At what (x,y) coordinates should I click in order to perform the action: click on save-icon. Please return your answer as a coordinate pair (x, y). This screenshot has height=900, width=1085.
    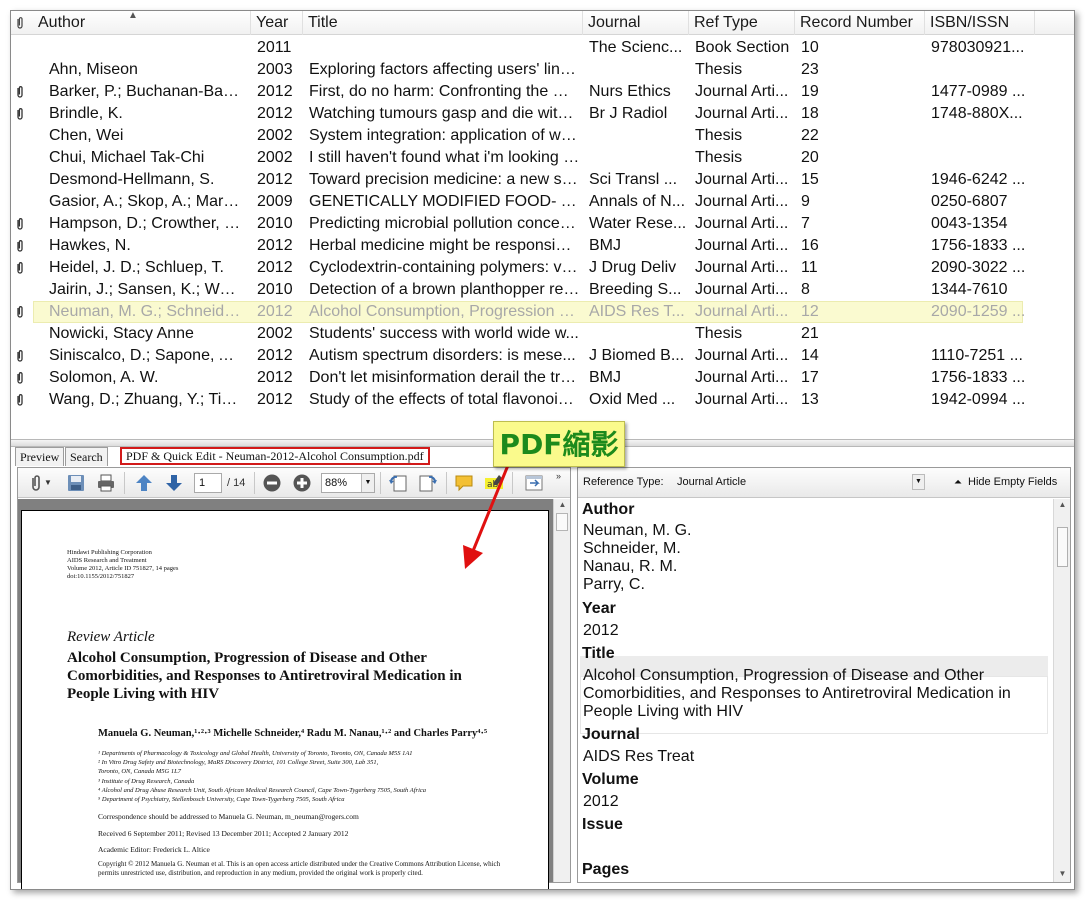
    Looking at the image, I should click on (76, 483).